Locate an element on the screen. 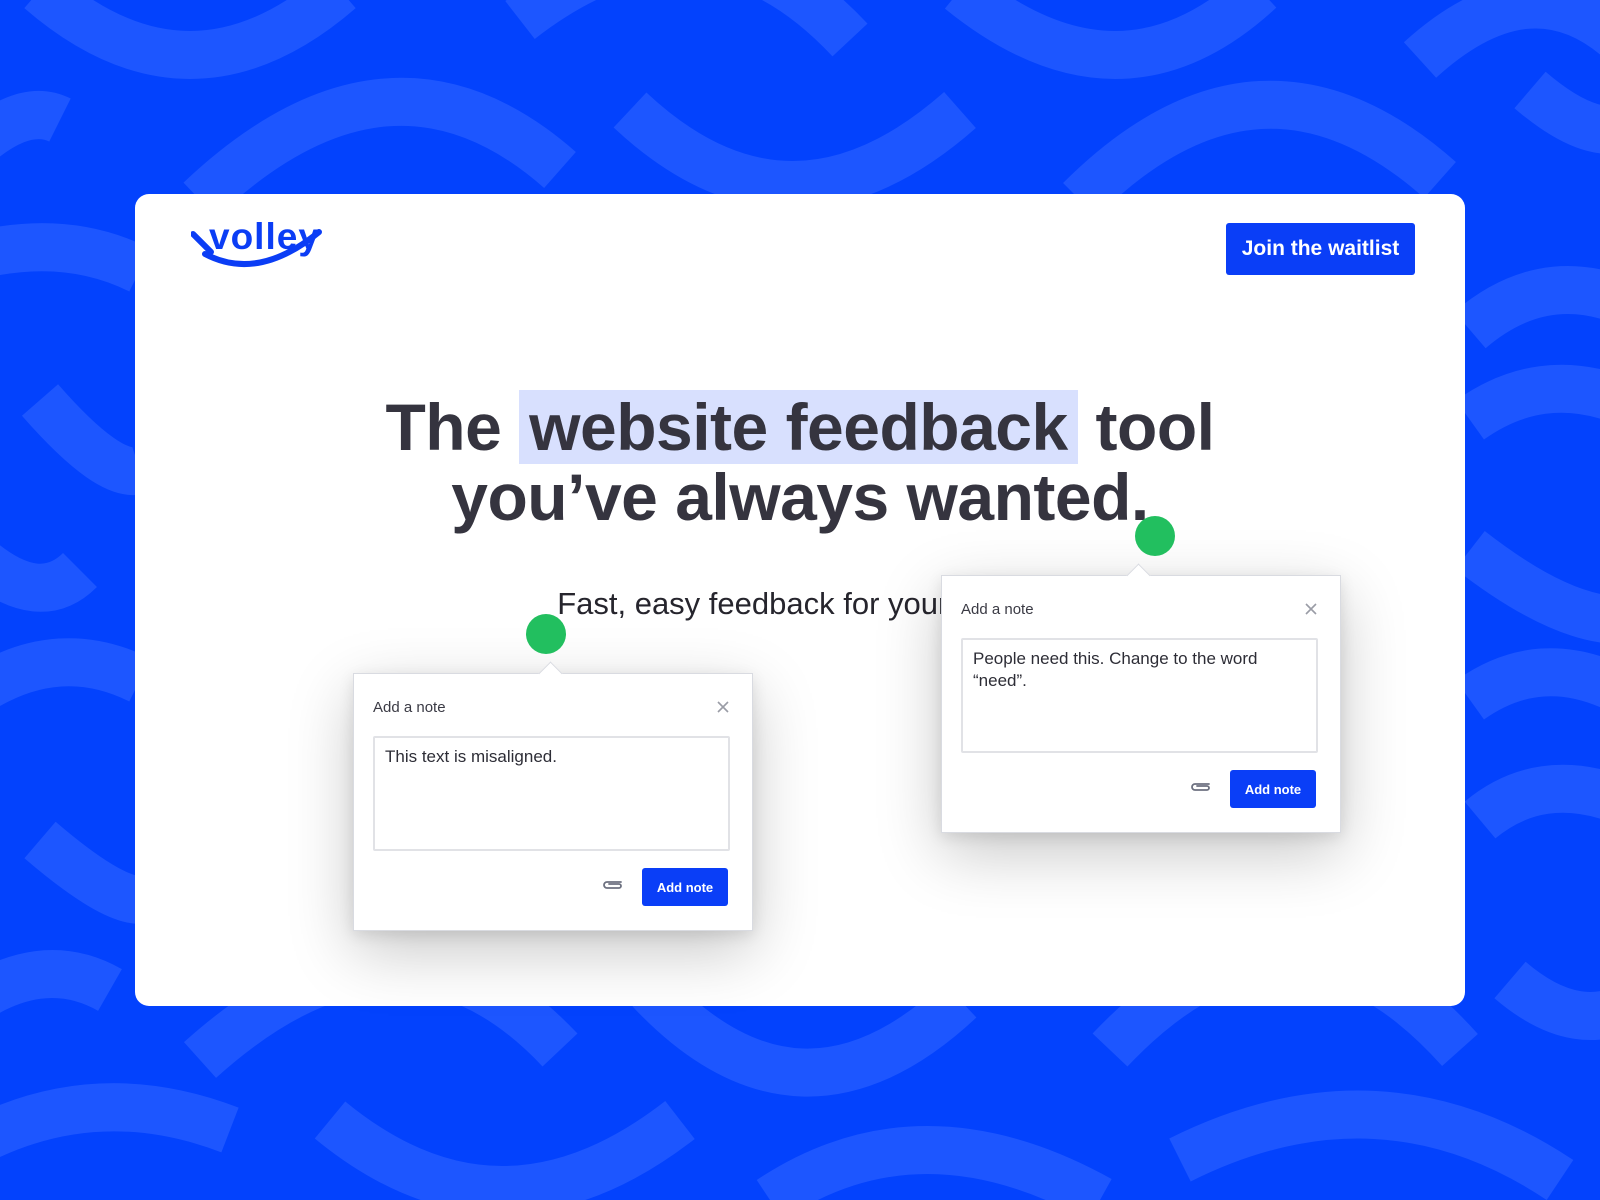  headline-text-start: The is located at coordinates (452, 427).